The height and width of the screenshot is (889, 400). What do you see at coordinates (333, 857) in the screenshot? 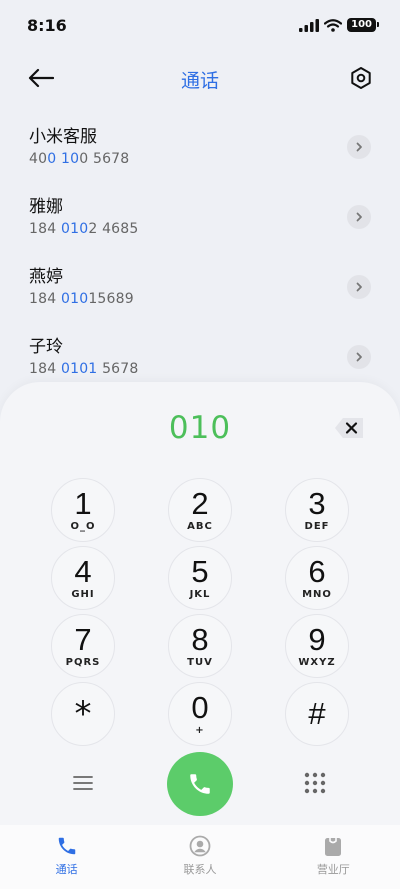
I see `tab-service-hall: 营业厅` at bounding box center [333, 857].